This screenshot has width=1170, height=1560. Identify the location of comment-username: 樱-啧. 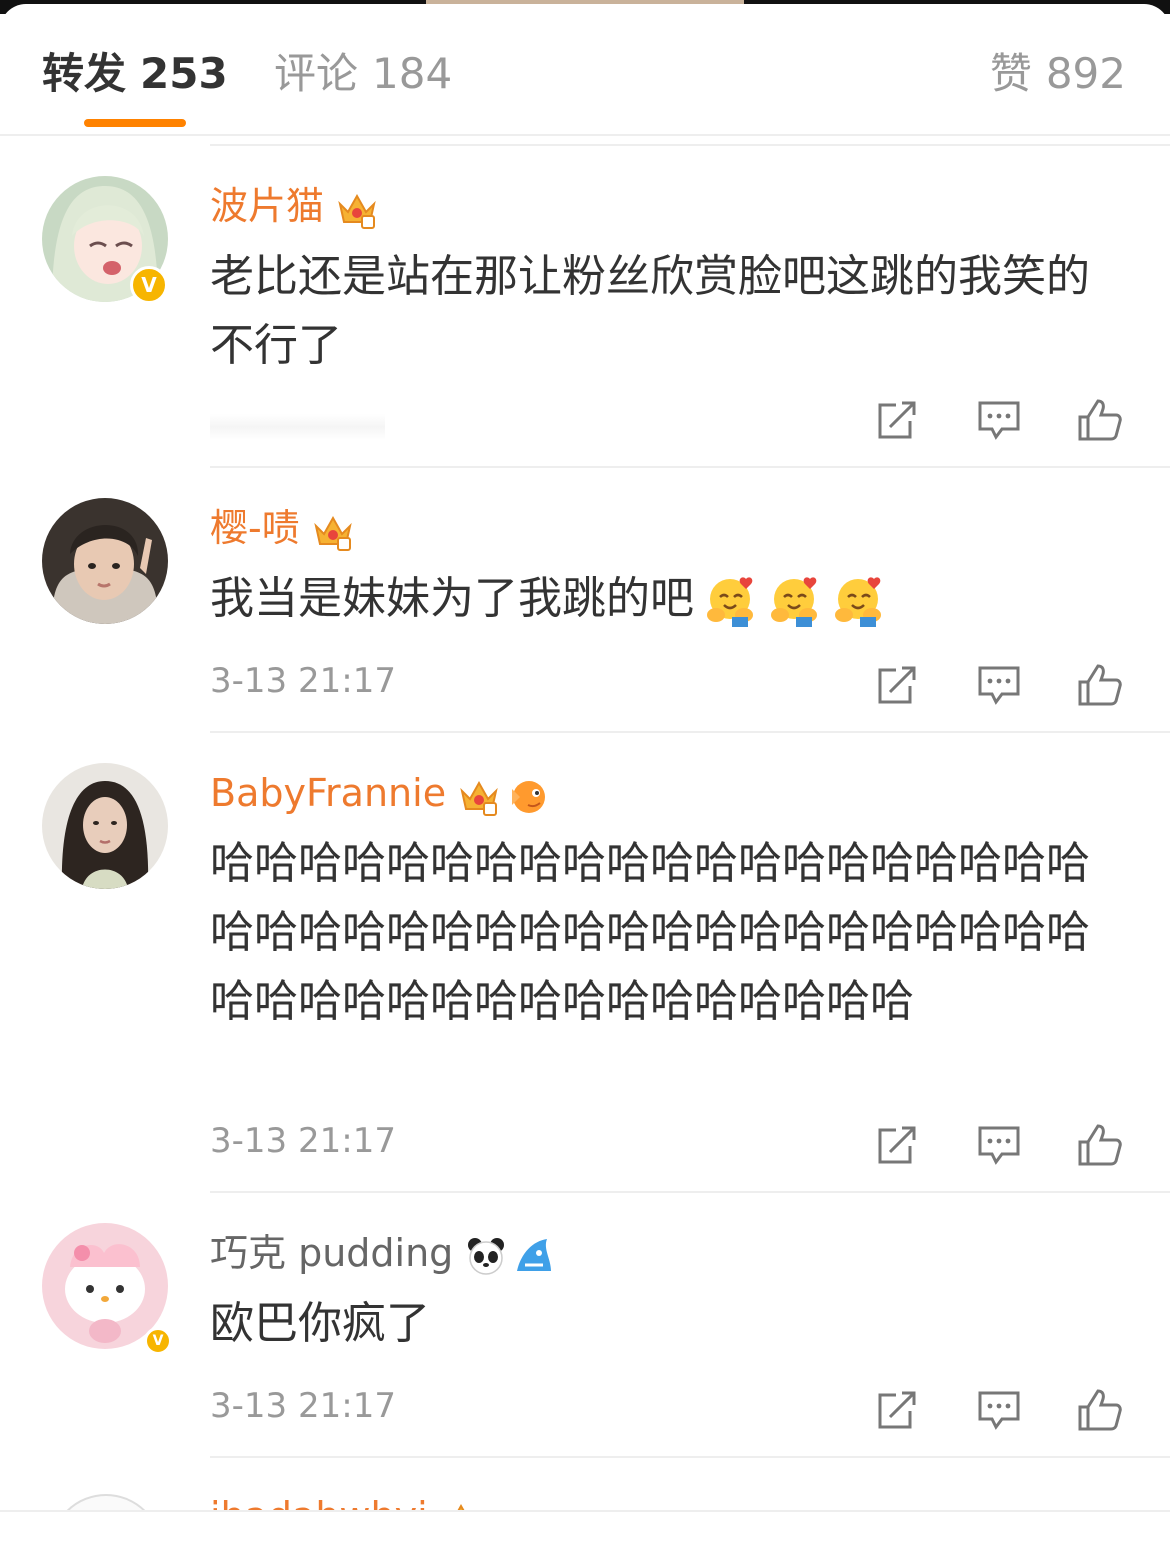
(282, 528).